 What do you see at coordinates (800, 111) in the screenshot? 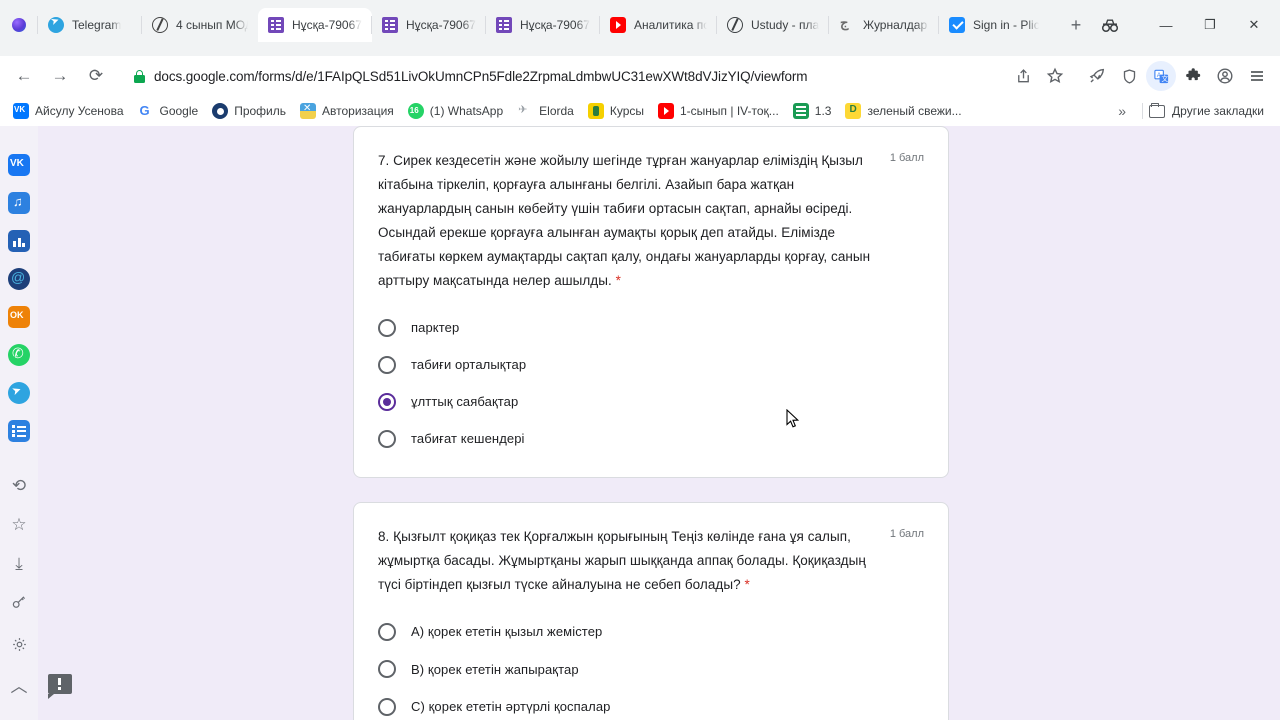
I see `sheets-icon` at bounding box center [800, 111].